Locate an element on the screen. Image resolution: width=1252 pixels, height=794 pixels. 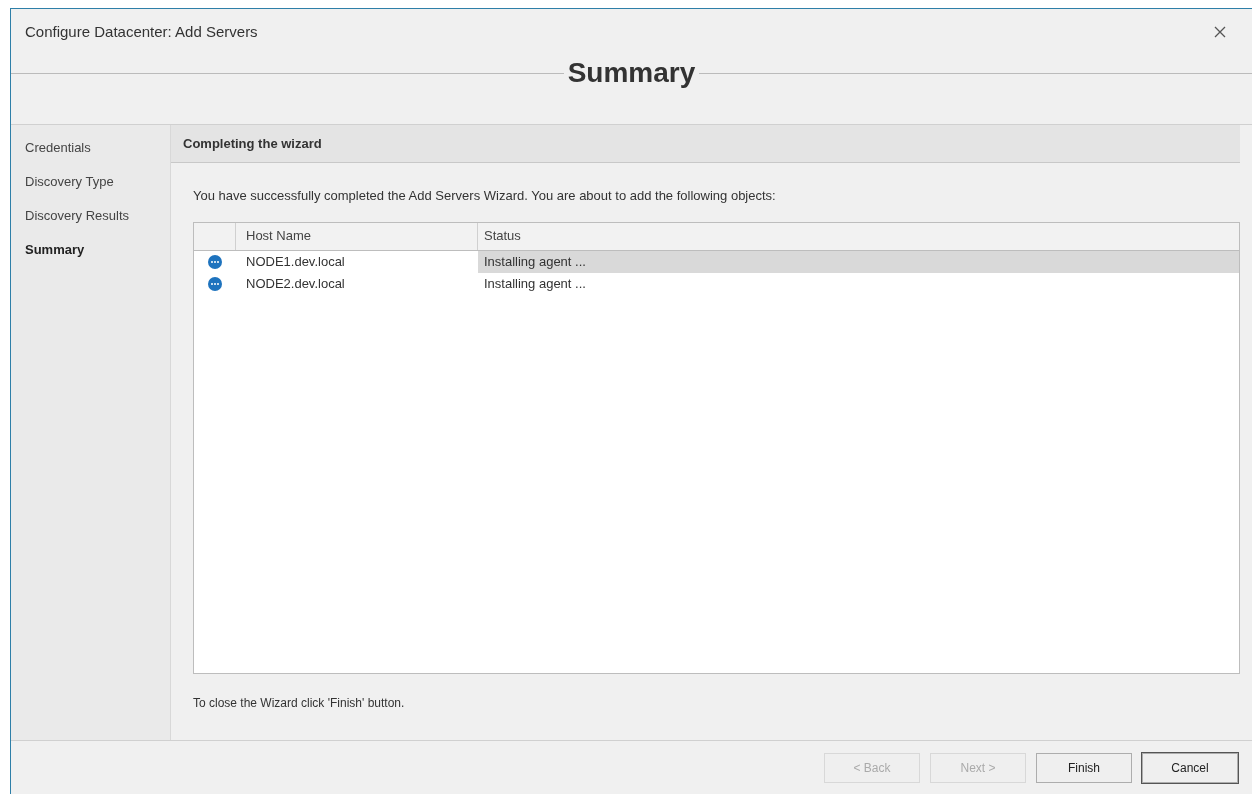
panel-title: Completing the wizard is located at coordinates (252, 143).